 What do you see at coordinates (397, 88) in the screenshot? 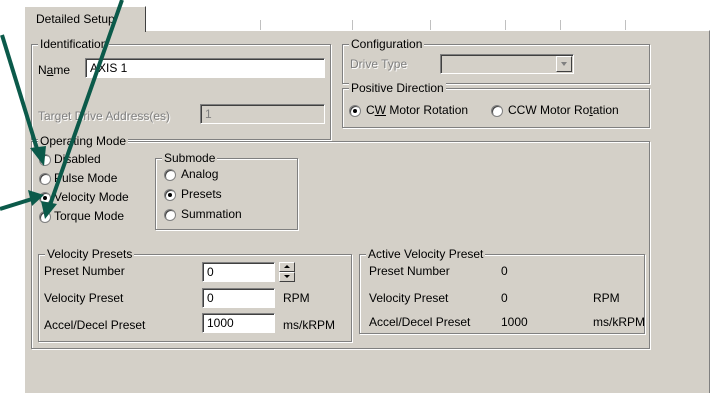
I see `positive-direction-legend: Positive Direction` at bounding box center [397, 88].